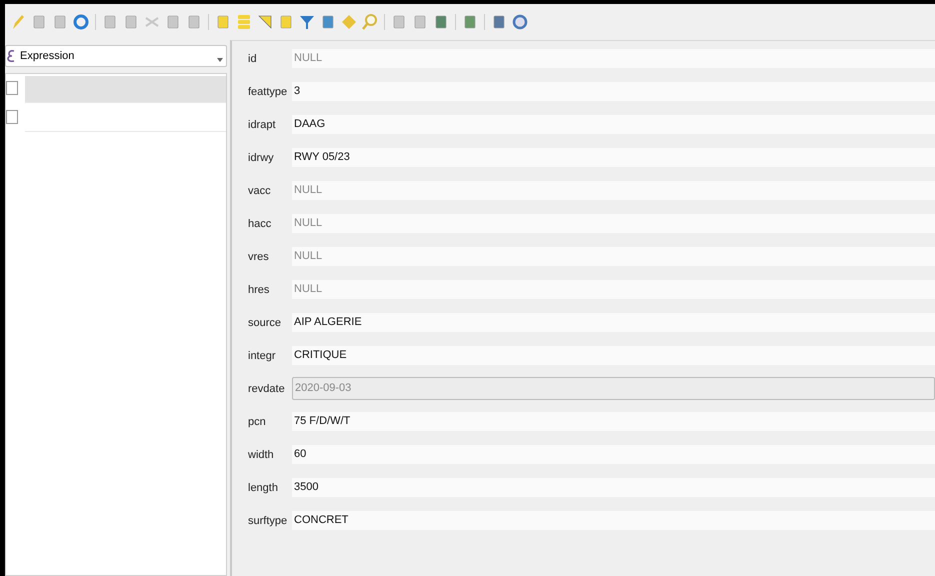 Image resolution: width=935 pixels, height=576 pixels. What do you see at coordinates (307, 22) in the screenshot?
I see `filter-icon` at bounding box center [307, 22].